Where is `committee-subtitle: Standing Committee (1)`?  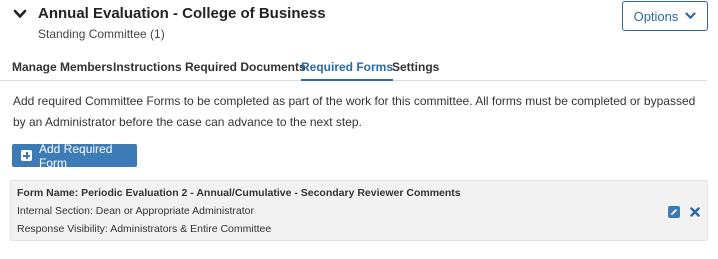
committee-subtitle: Standing Committee (1) is located at coordinates (101, 34).